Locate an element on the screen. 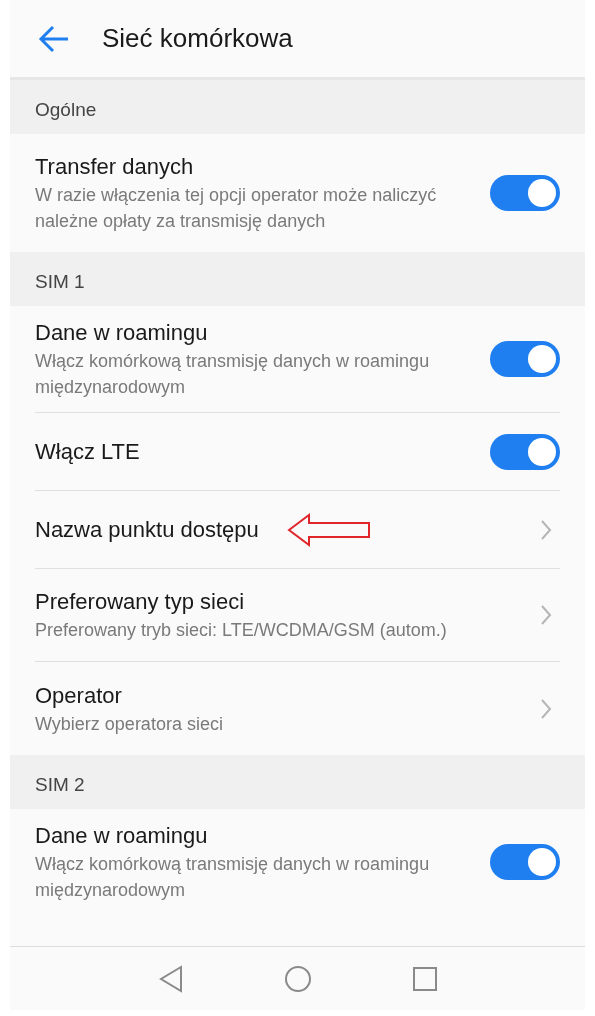 Image resolution: width=595 pixels, height=1016 pixels. row-title: Włącz LTE is located at coordinates (87, 451).